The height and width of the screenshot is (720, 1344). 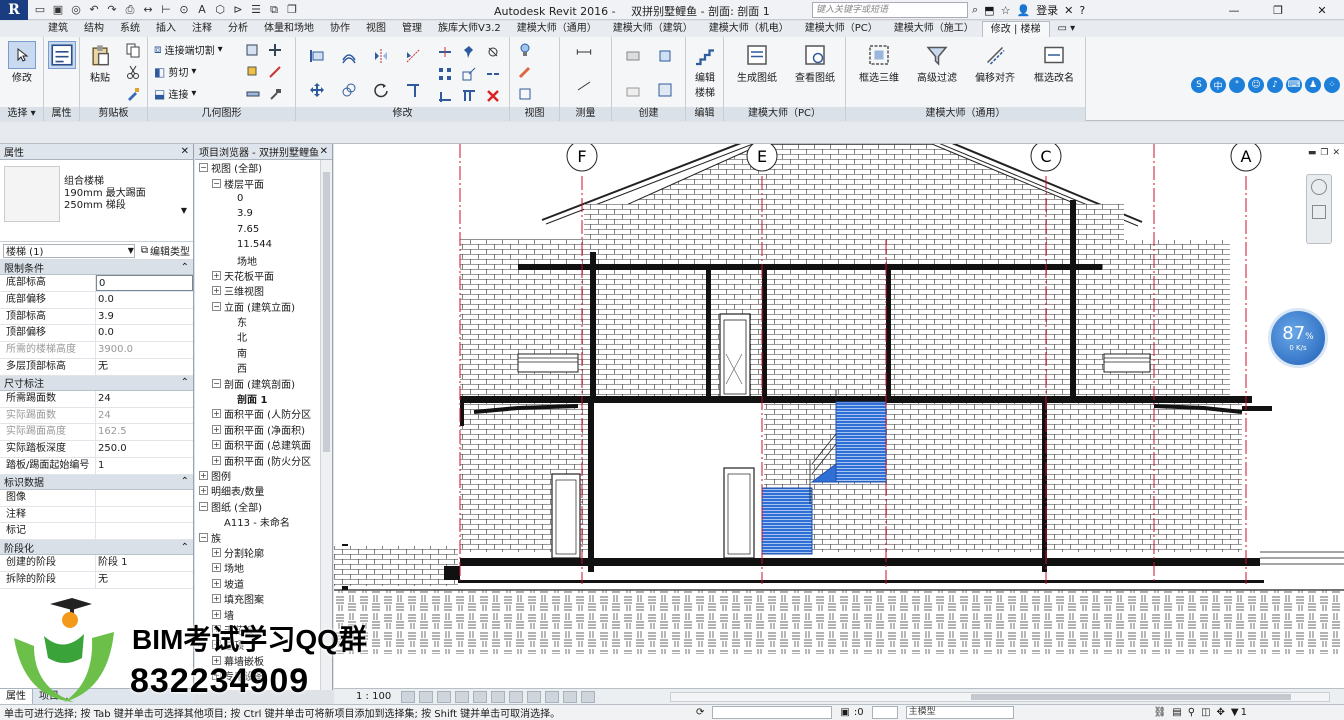 What do you see at coordinates (202, 10) in the screenshot?
I see `text-icon: A` at bounding box center [202, 10].